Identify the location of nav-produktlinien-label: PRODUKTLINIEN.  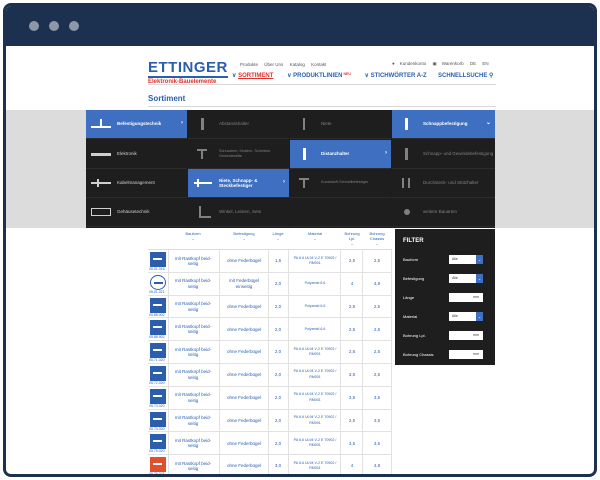
(318, 76).